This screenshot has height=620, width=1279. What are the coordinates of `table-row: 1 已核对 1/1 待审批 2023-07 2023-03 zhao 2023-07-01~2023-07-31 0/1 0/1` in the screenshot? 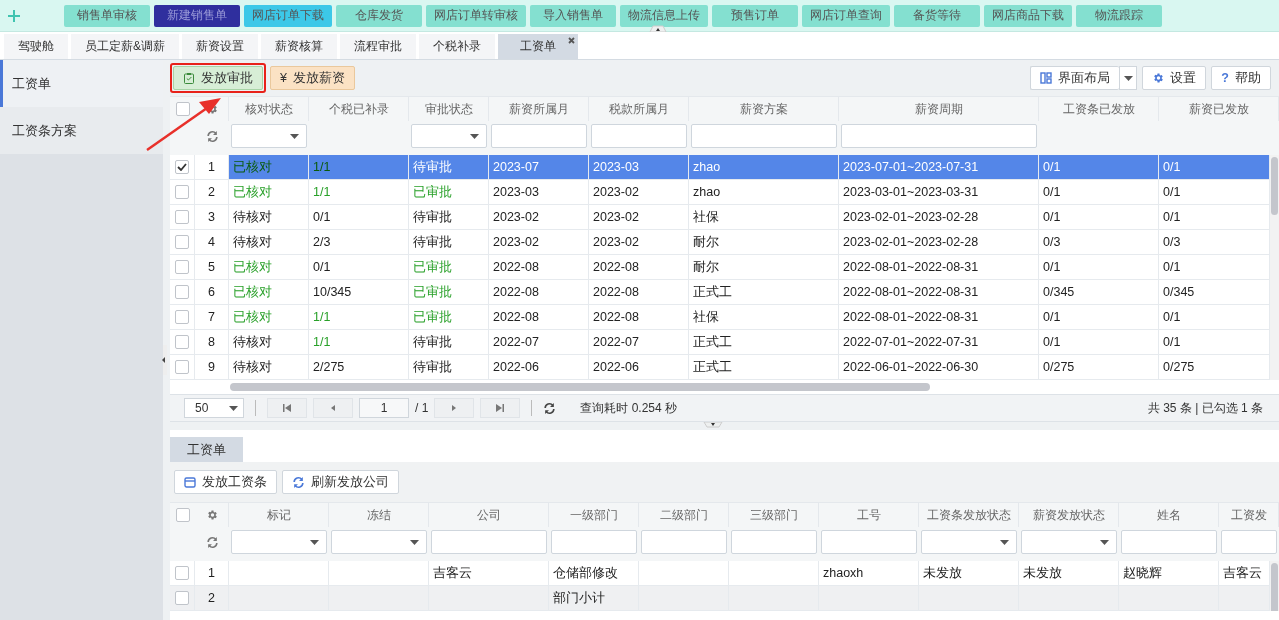 It's located at (720, 167).